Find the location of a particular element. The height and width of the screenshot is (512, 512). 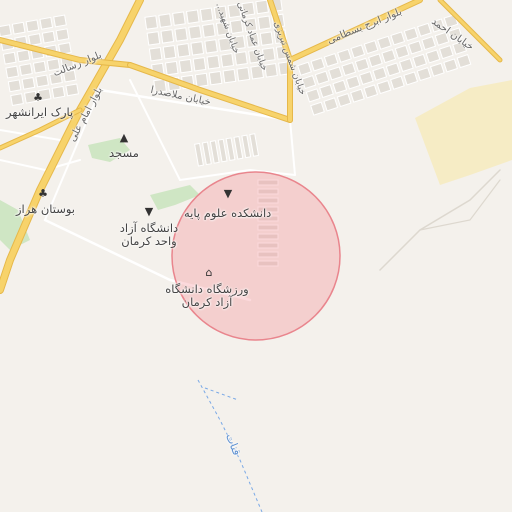

area-highlight-circle is located at coordinates (256, 256).